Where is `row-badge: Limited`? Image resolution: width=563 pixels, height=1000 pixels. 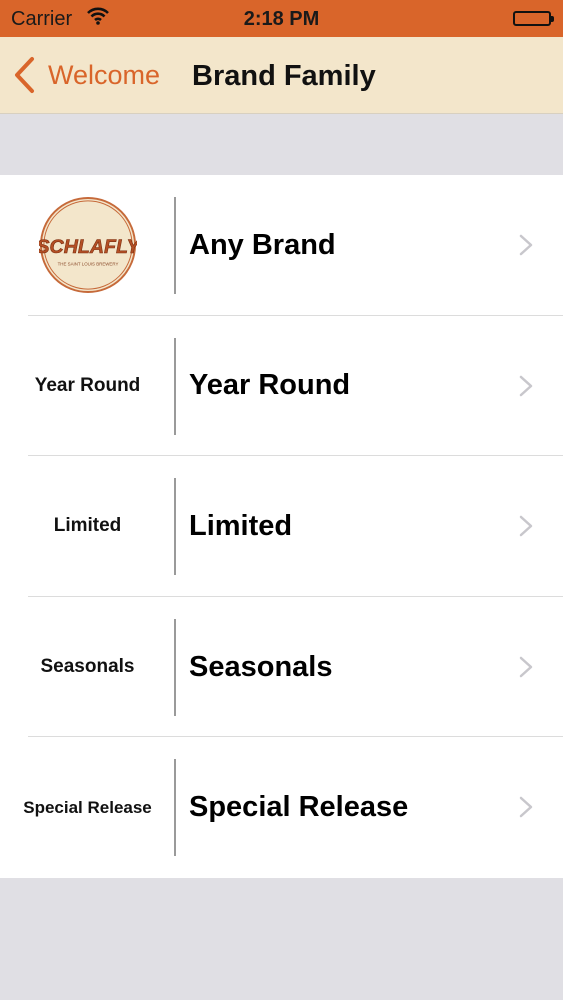
row-badge: Limited is located at coordinates (87, 526).